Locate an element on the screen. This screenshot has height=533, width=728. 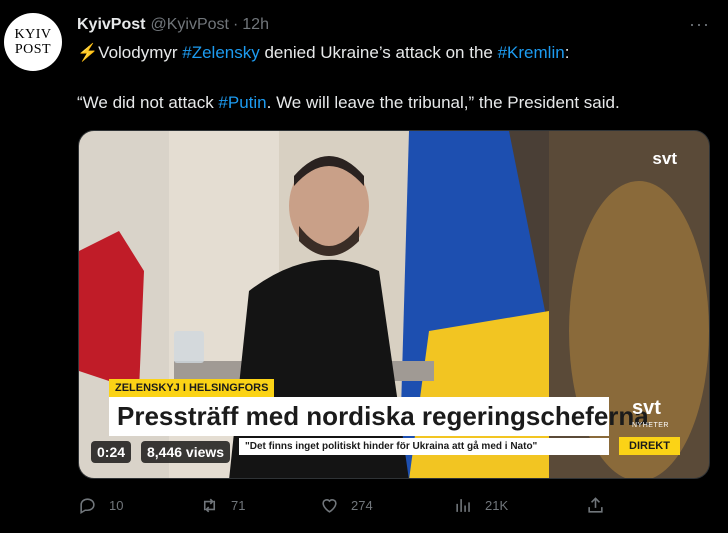
more-options-icon: ··· is located at coordinates (699, 24).